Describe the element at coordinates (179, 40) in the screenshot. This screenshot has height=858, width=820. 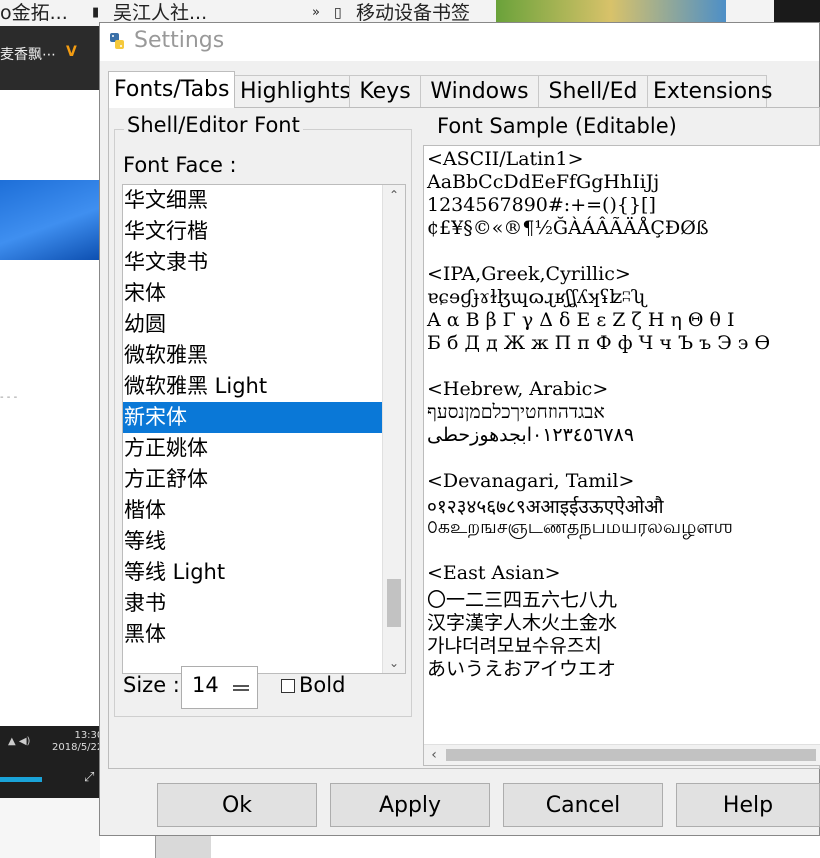
I see `window-title: Settings` at that location.